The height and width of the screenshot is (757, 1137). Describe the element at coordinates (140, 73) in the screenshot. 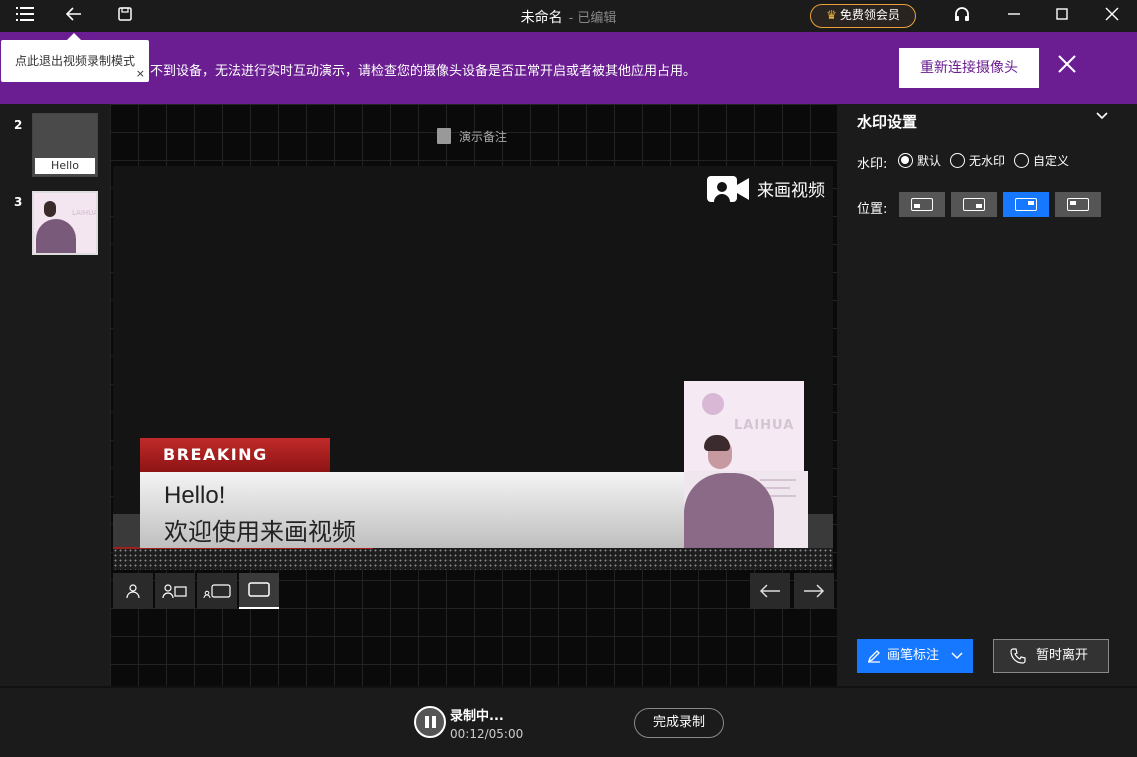

I see `tooltip-close-icon: ×` at that location.